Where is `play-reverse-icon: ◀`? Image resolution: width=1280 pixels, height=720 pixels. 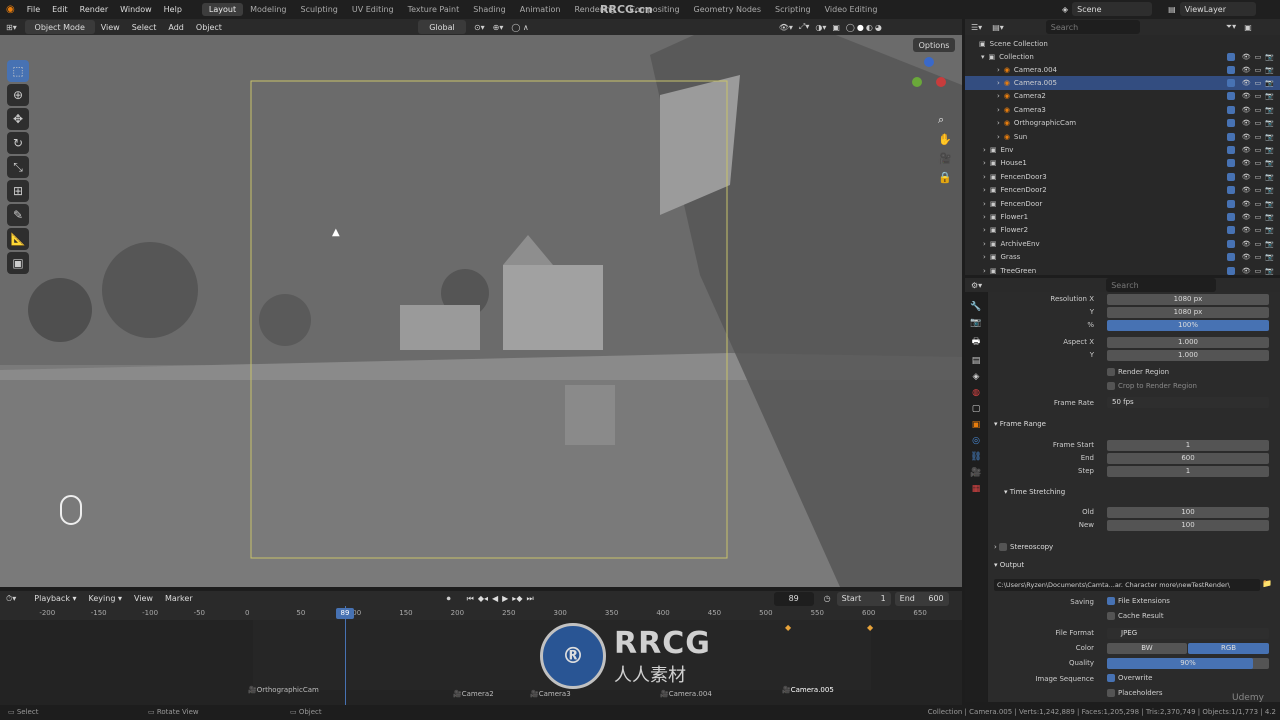 play-reverse-icon: ◀ is located at coordinates (495, 599).